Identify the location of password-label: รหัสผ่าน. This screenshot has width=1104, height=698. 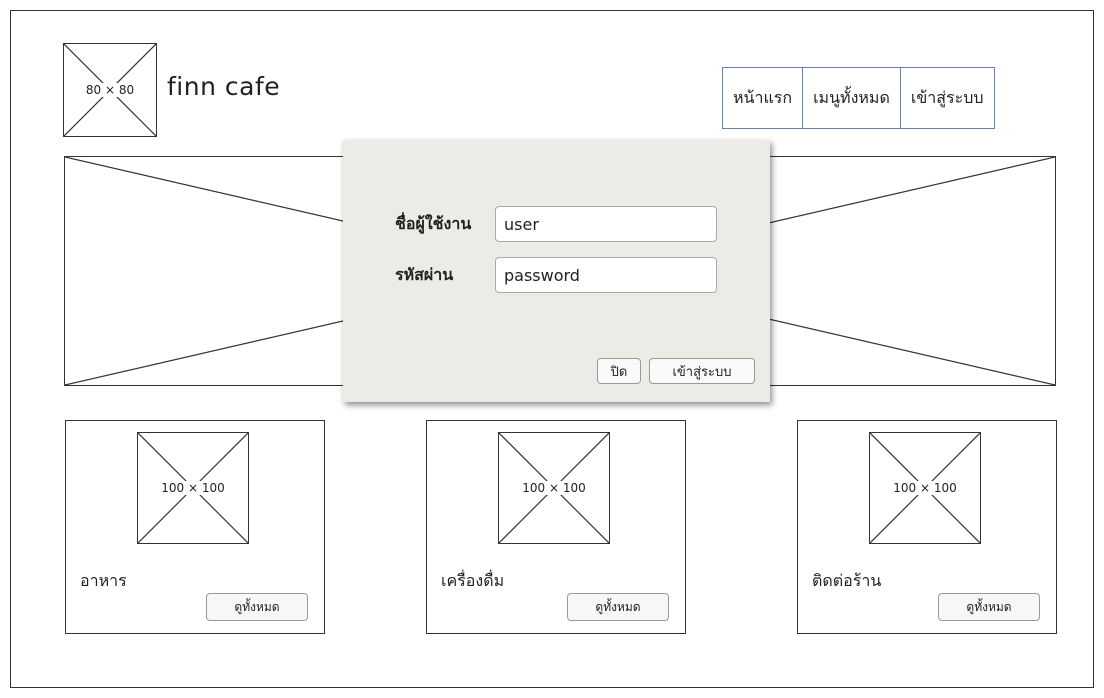
(424, 274).